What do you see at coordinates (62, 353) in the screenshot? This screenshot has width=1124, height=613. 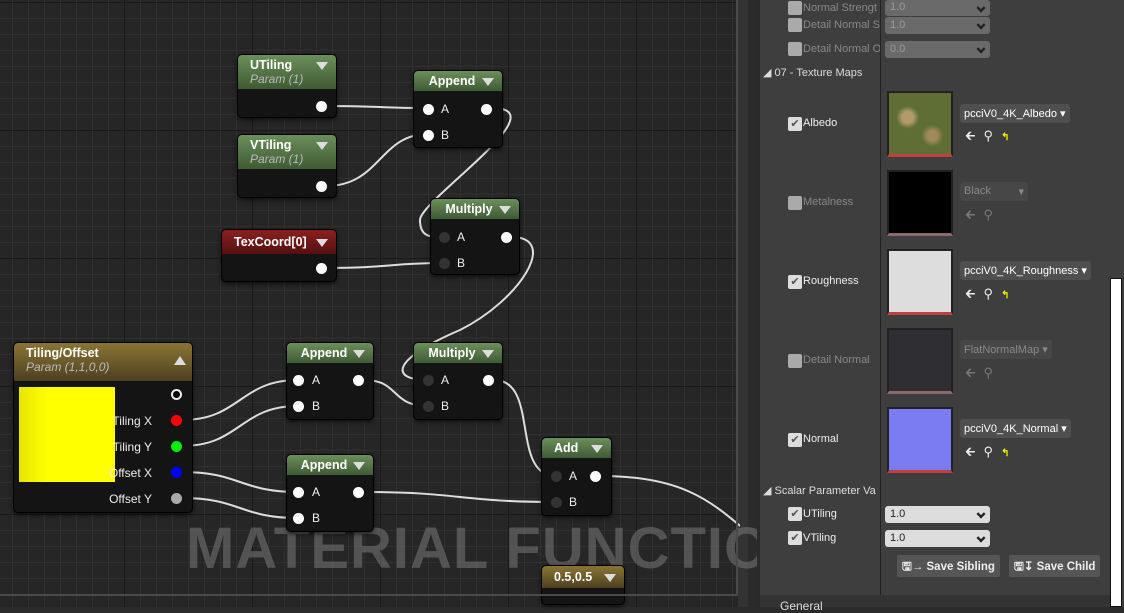 I see `node-title: Tiling/Offset` at bounding box center [62, 353].